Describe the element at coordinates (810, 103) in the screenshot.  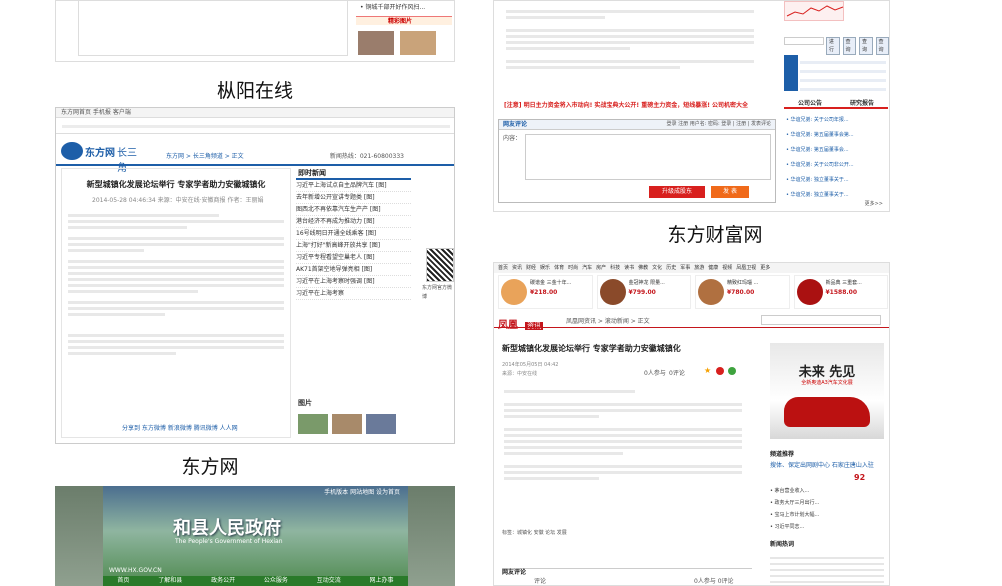
I see `side-tab: 公司公告` at that location.